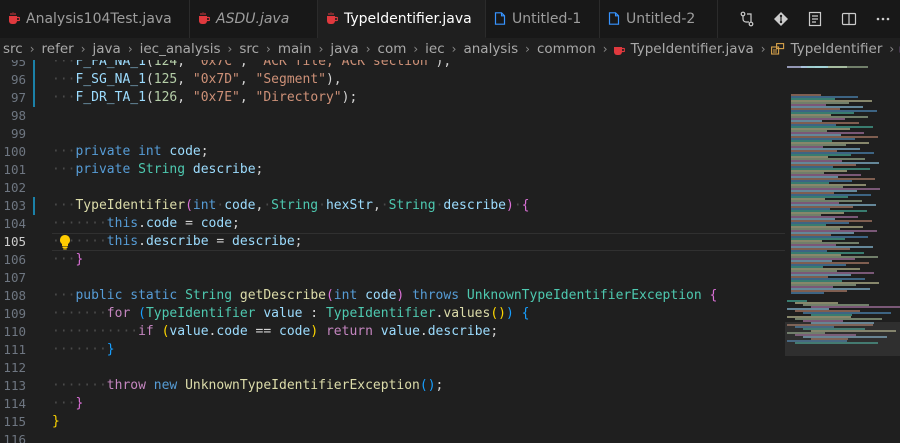 Image resolution: width=900 pixels, height=443 pixels. What do you see at coordinates (392, 437) in the screenshot?
I see `code-line: 116` at bounding box center [392, 437].